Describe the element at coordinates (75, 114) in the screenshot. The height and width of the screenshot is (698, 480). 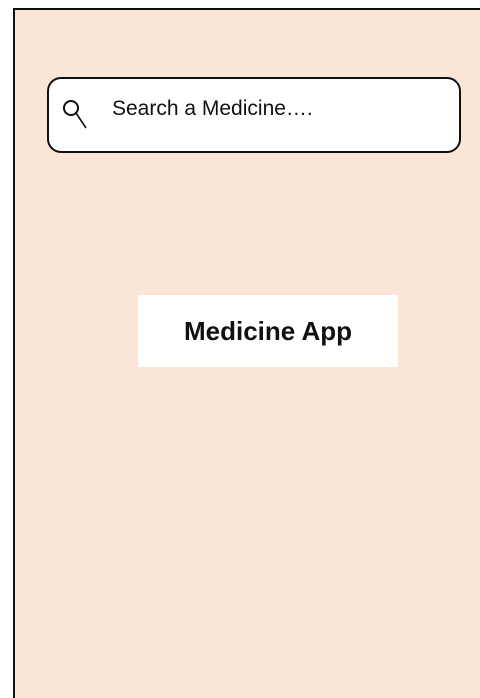
I see `search-icon` at that location.